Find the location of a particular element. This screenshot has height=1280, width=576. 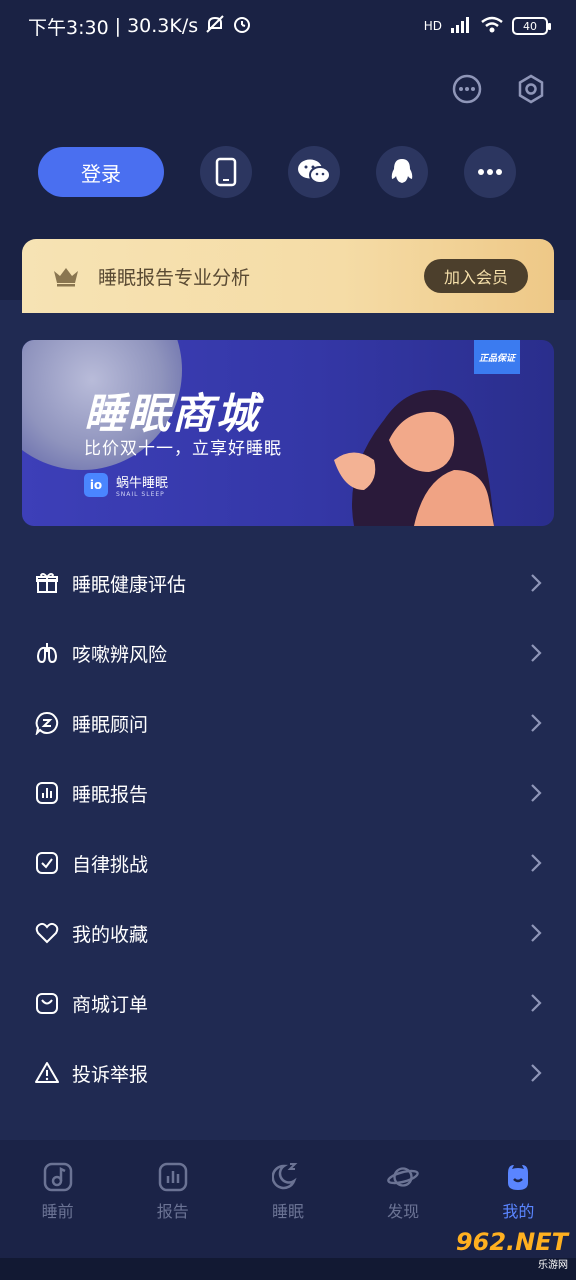

mute-icon is located at coordinates (215, 26).